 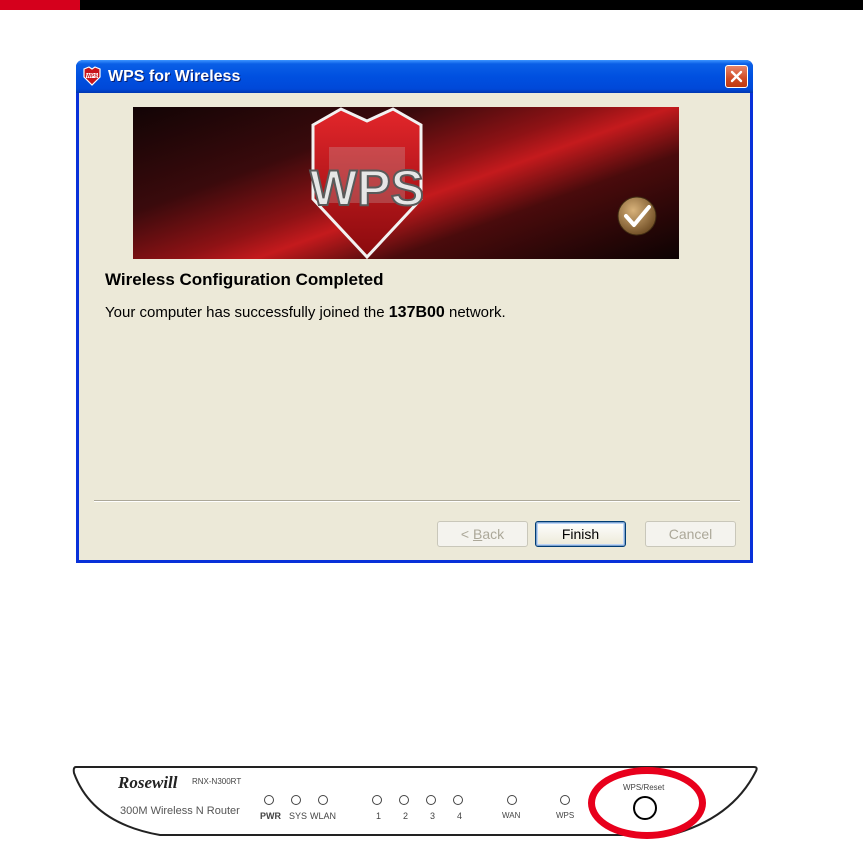 I want to click on led-wan, so click(x=512, y=800).